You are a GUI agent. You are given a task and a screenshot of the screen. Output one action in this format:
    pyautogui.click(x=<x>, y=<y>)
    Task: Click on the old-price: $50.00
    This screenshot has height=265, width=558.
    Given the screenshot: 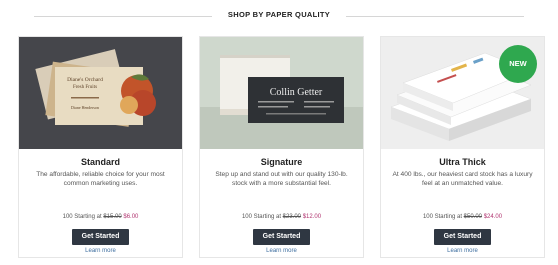 What is the action you would take?
    pyautogui.click(x=473, y=217)
    